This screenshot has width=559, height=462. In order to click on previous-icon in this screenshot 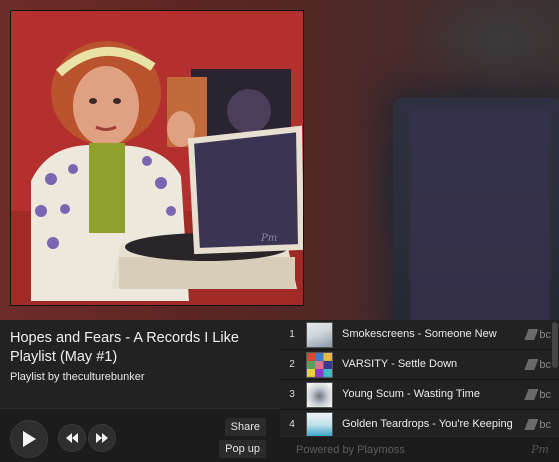, I will do `click(72, 438)`.